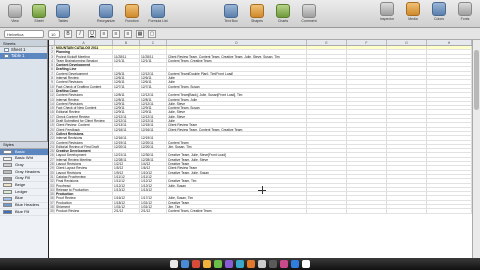  Describe the element at coordinates (476, 149) in the screenshot. I see `vertical-scrollbar` at that location.